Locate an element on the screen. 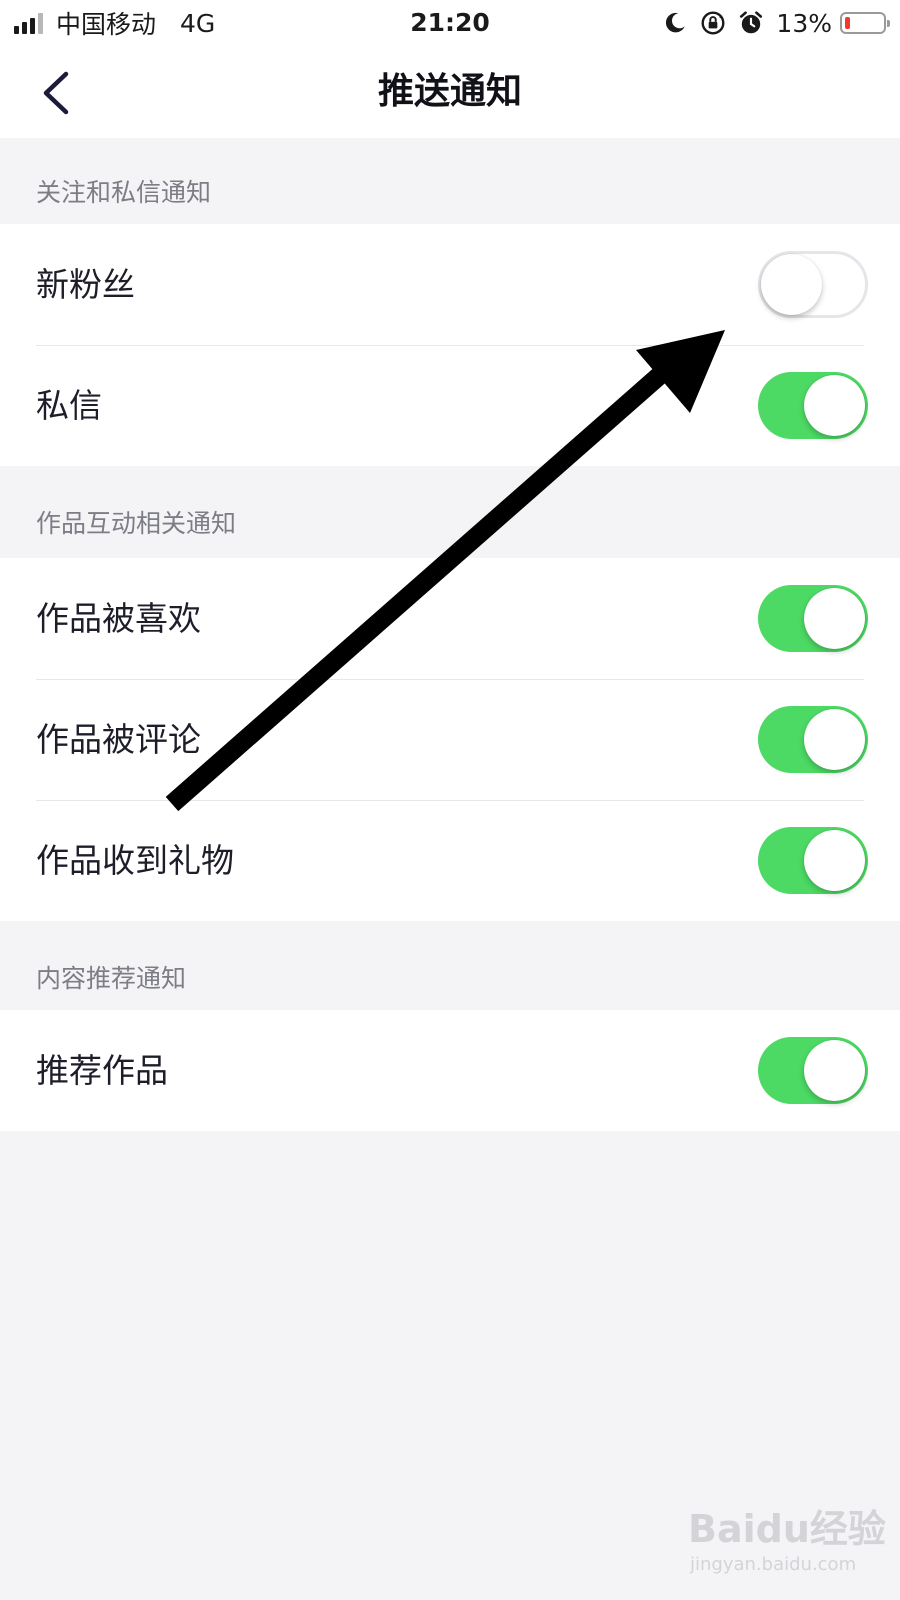 Image resolution: width=900 pixels, height=1600 pixels. section-header-work-interactions: 作品互动相关通知 is located at coordinates (450, 512).